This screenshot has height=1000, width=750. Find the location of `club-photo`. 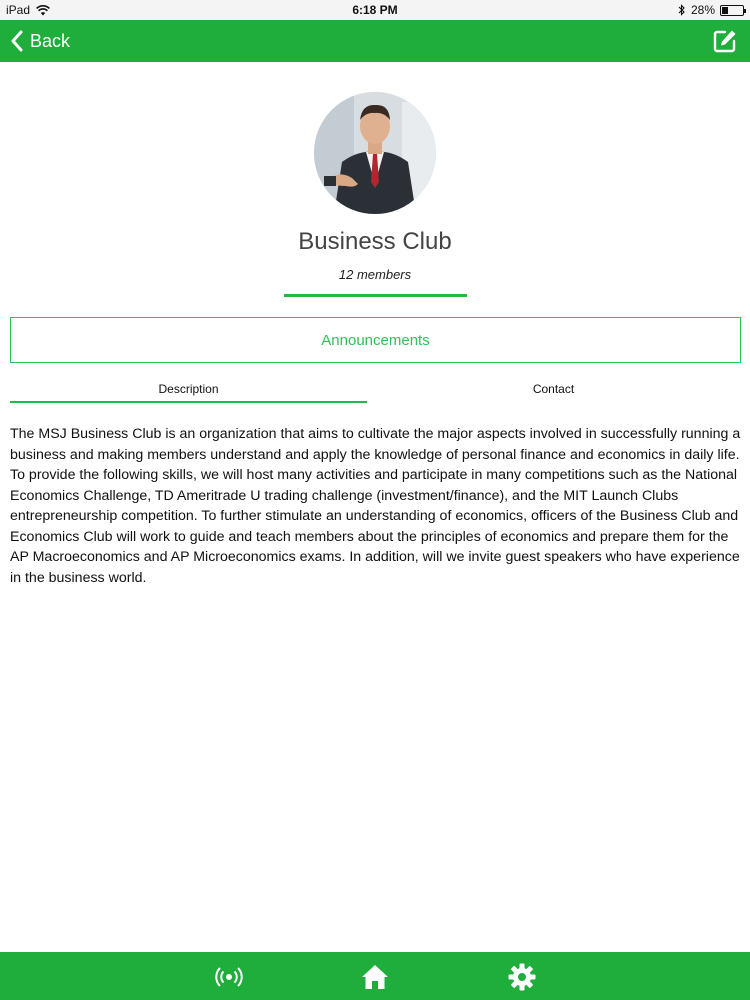

club-photo is located at coordinates (375, 153).